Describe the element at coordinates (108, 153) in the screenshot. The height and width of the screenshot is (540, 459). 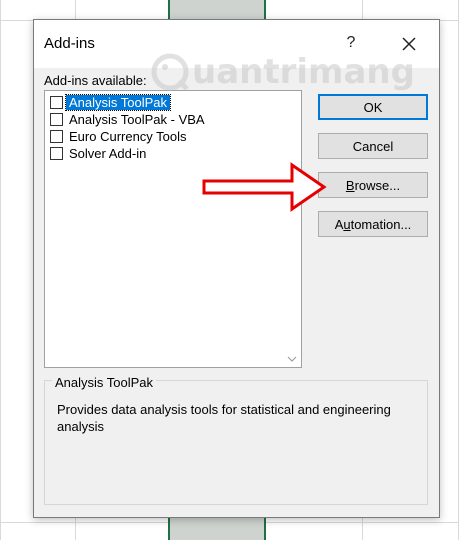
I see `list-item-label: Solver Add-in` at that location.